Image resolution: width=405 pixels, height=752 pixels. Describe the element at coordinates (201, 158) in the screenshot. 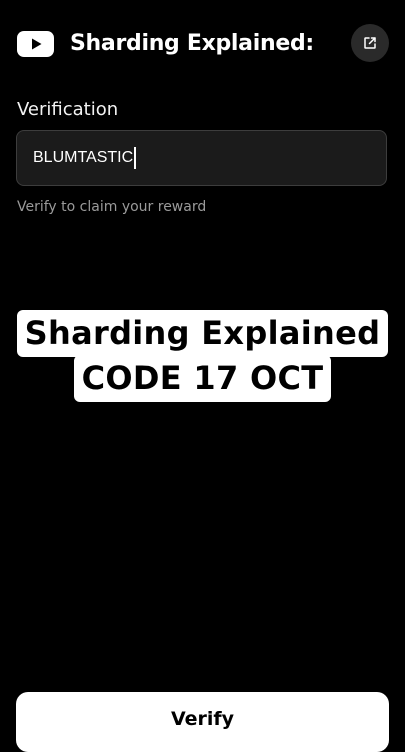

I see `verification-code-input: BLUMTASTIC` at that location.